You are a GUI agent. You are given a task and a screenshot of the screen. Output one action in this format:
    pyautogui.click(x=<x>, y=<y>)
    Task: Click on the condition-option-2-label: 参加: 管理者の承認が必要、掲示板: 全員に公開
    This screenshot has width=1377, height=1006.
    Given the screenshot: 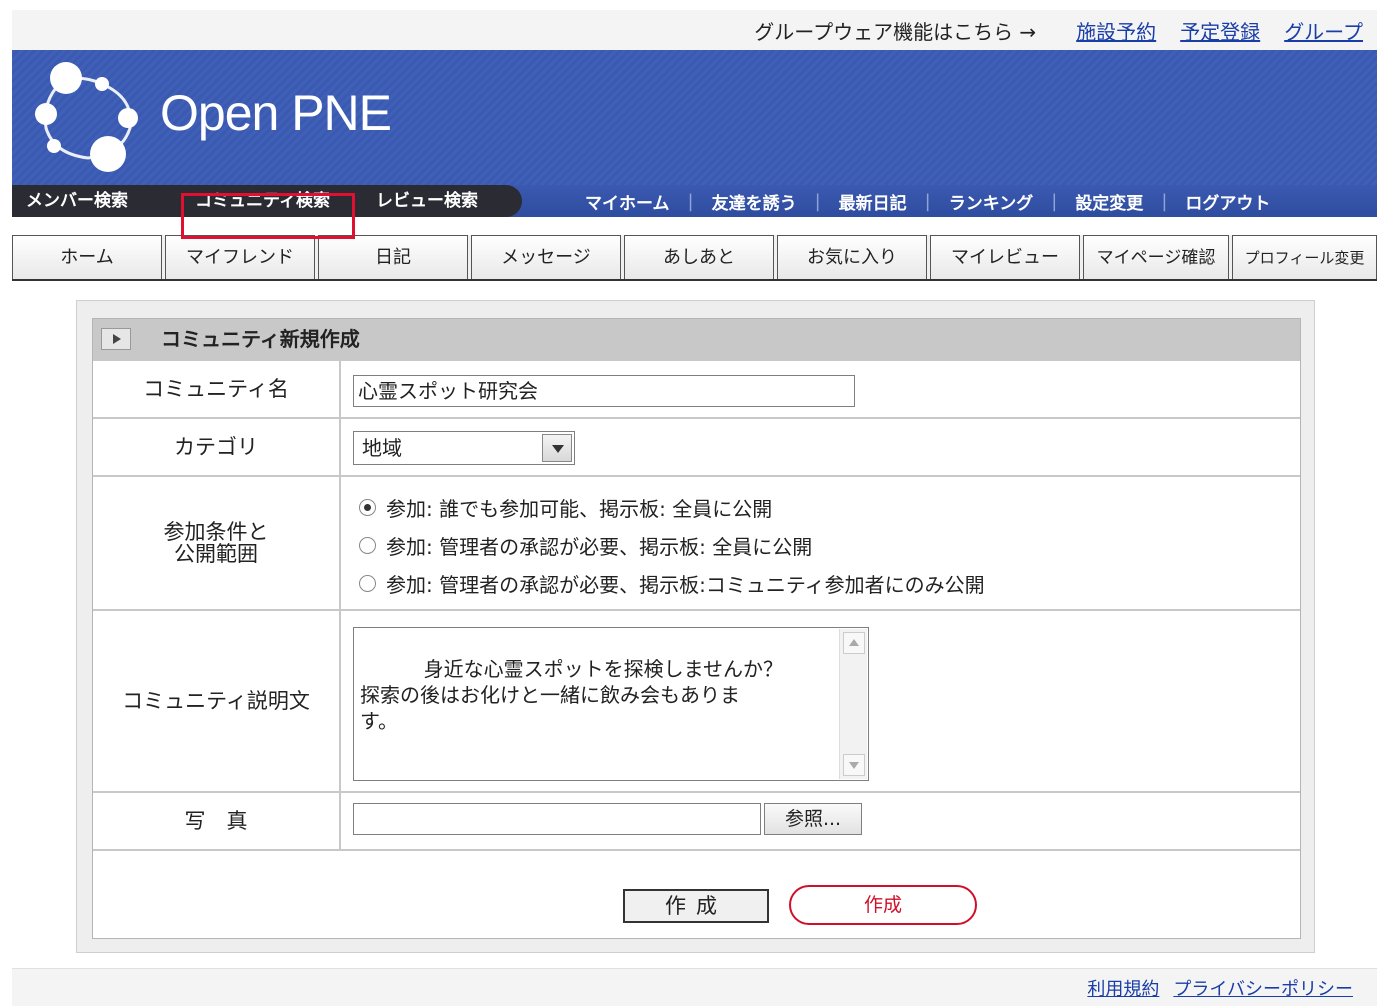 What is the action you would take?
    pyautogui.click(x=599, y=547)
    